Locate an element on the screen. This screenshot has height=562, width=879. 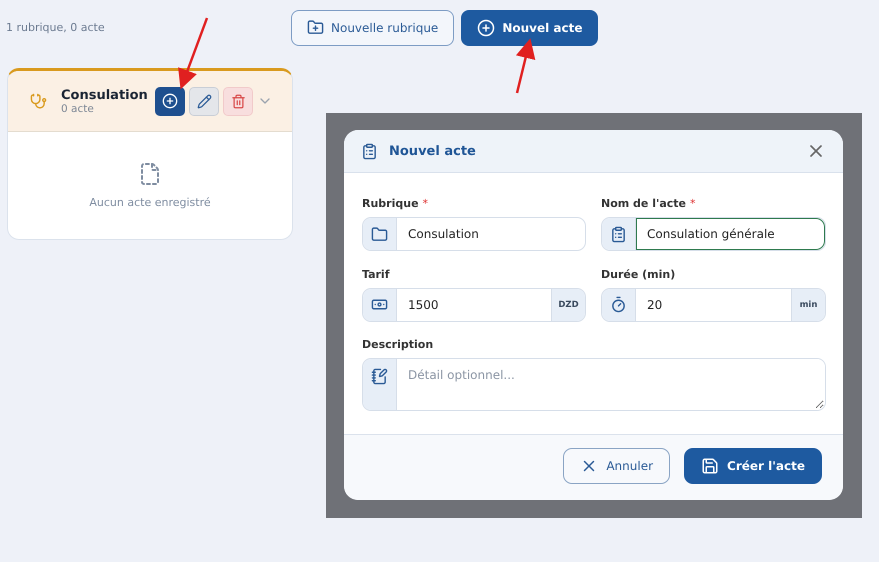
cancel-button: Annuler is located at coordinates (616, 466).